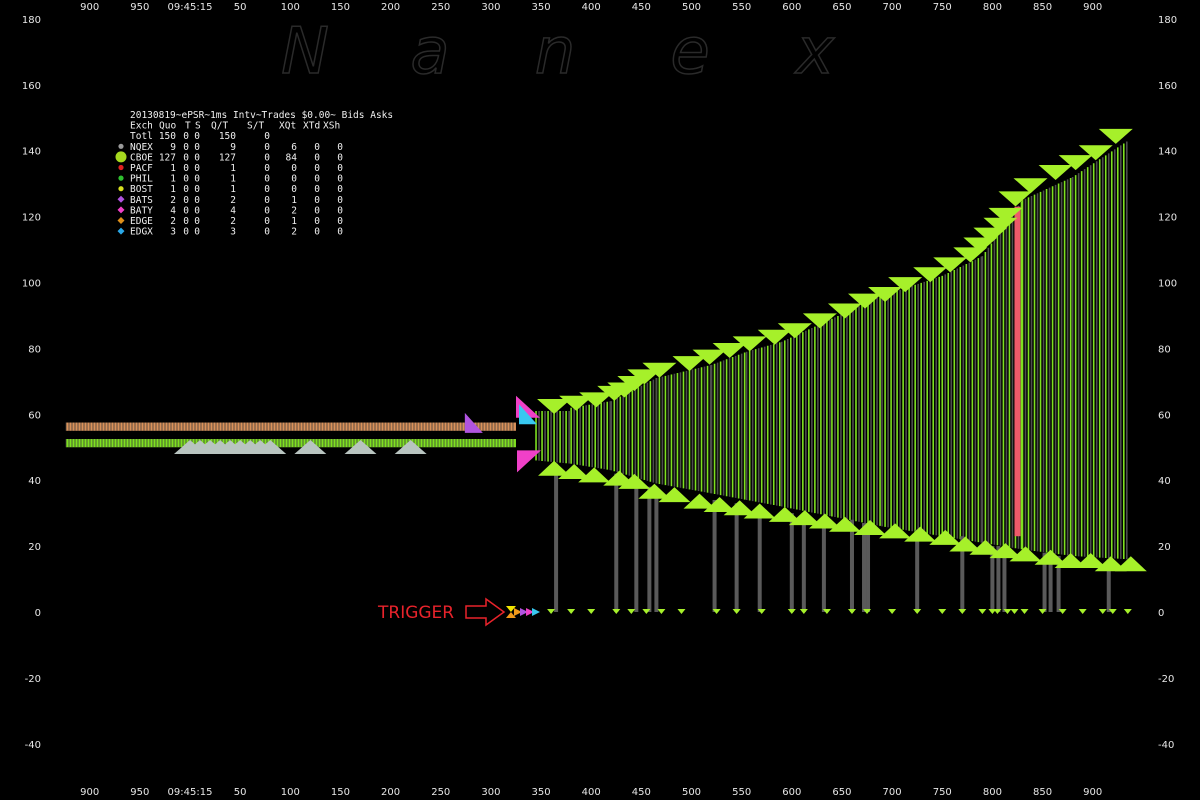 This screenshot has width=1200, height=800. Describe the element at coordinates (38, 613) in the screenshot. I see `y-tick-label: 0` at that location.